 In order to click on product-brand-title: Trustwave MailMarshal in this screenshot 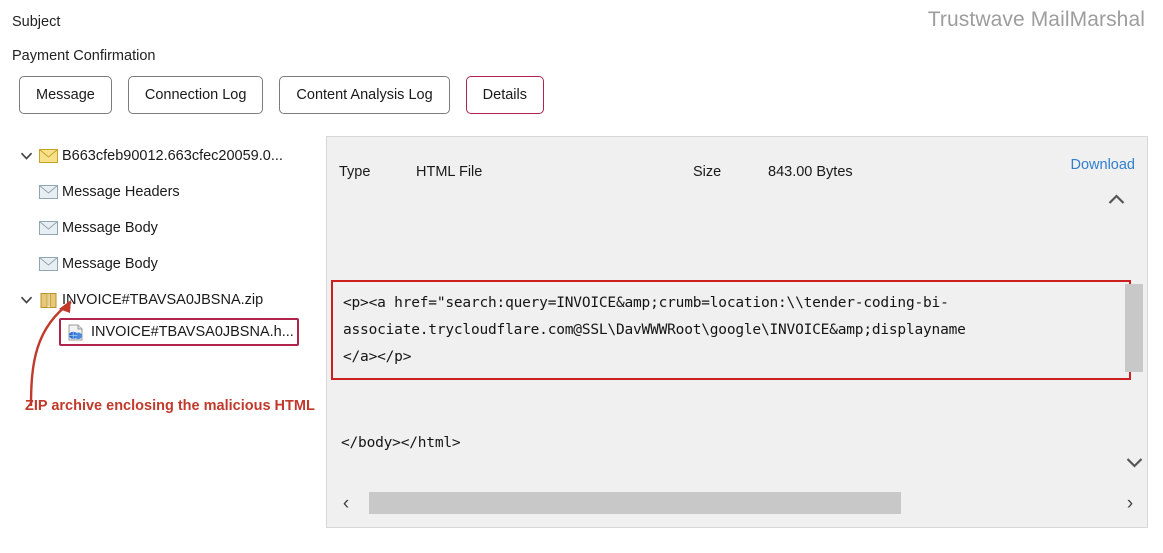, I will do `click(1036, 19)`.